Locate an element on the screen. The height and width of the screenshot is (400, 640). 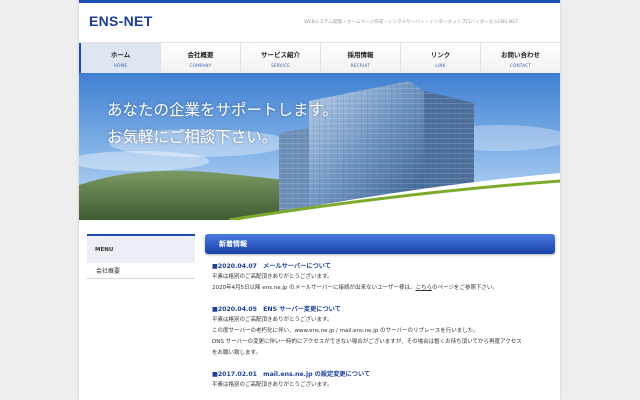
nav-item-contact: お問い合わせ CONTACT is located at coordinates (520, 58).